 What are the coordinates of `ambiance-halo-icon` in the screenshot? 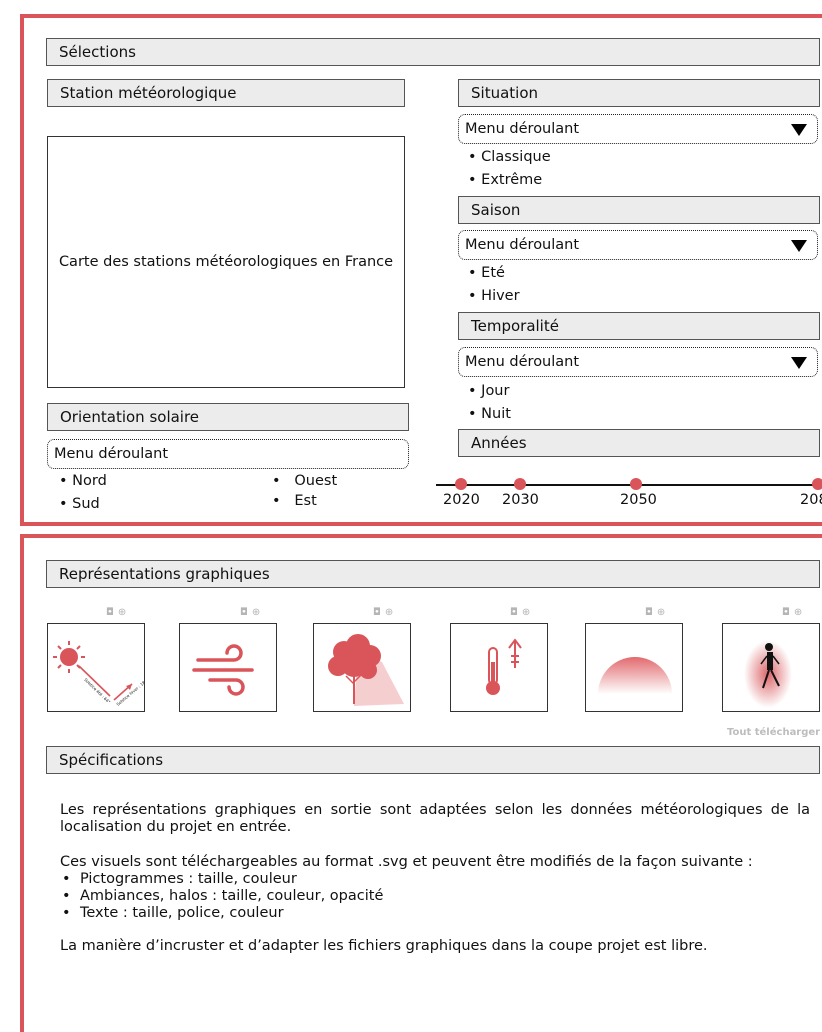 It's located at (635, 675).